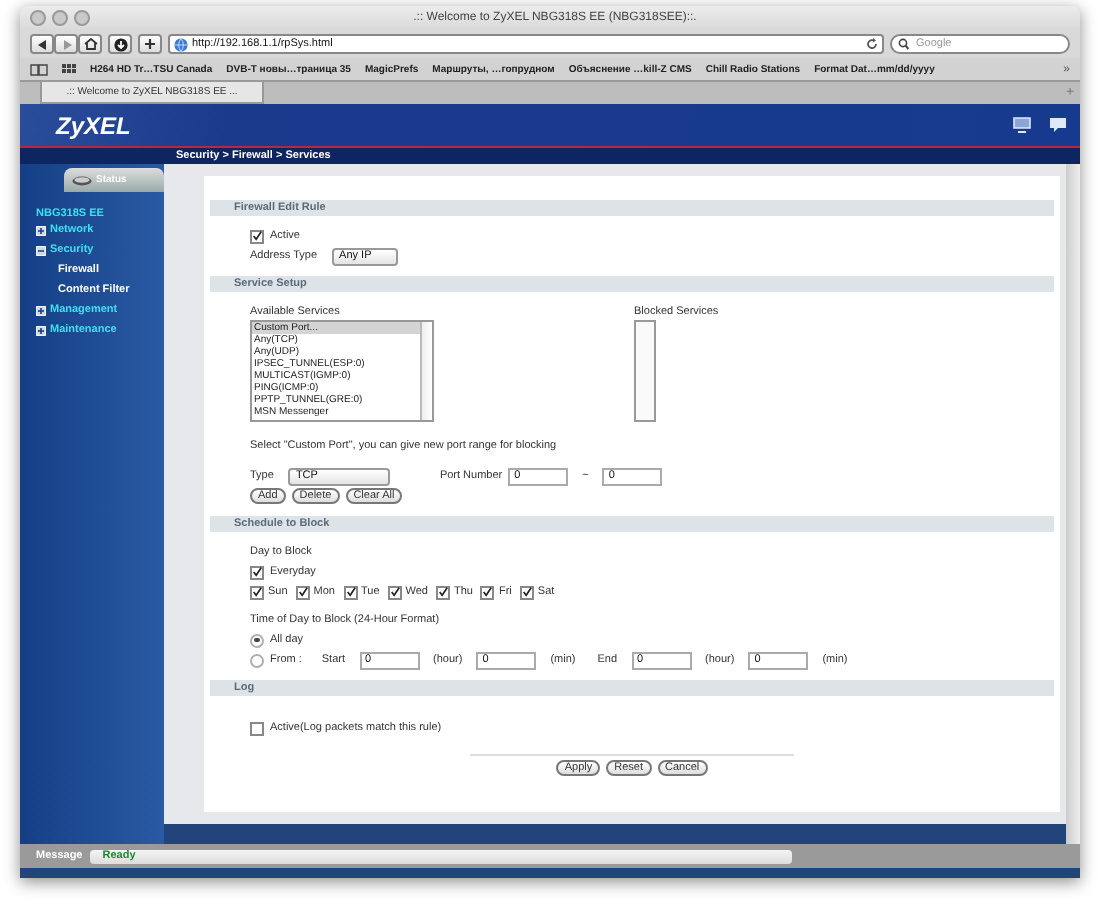 This screenshot has width=1100, height=906. I want to click on back-button, so click(42, 44).